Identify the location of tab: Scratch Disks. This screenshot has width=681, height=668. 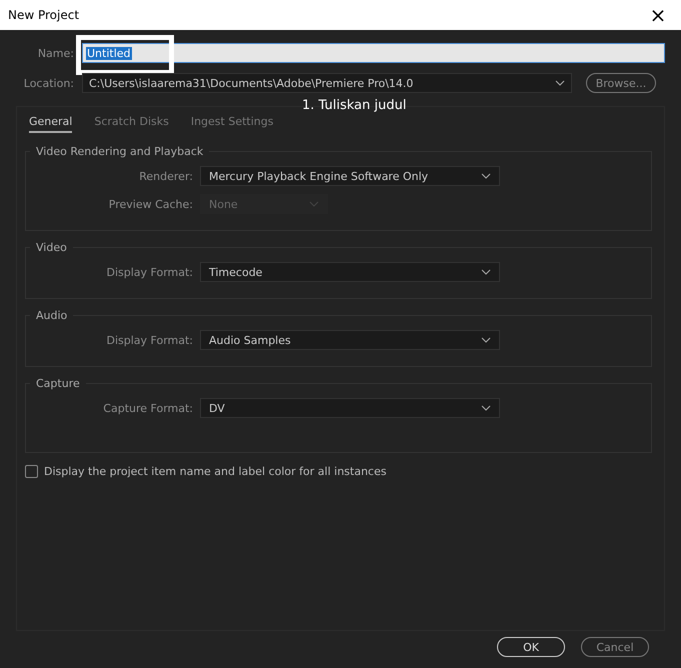
(131, 122).